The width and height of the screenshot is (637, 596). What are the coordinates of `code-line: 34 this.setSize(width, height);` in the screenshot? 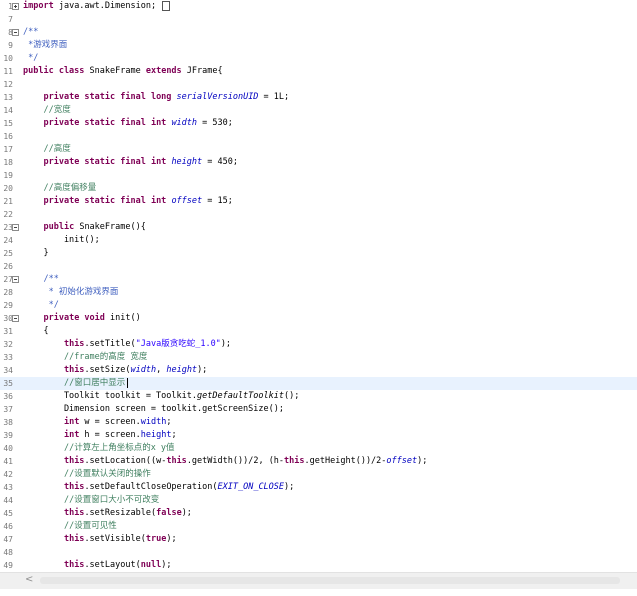 It's located at (318, 370).